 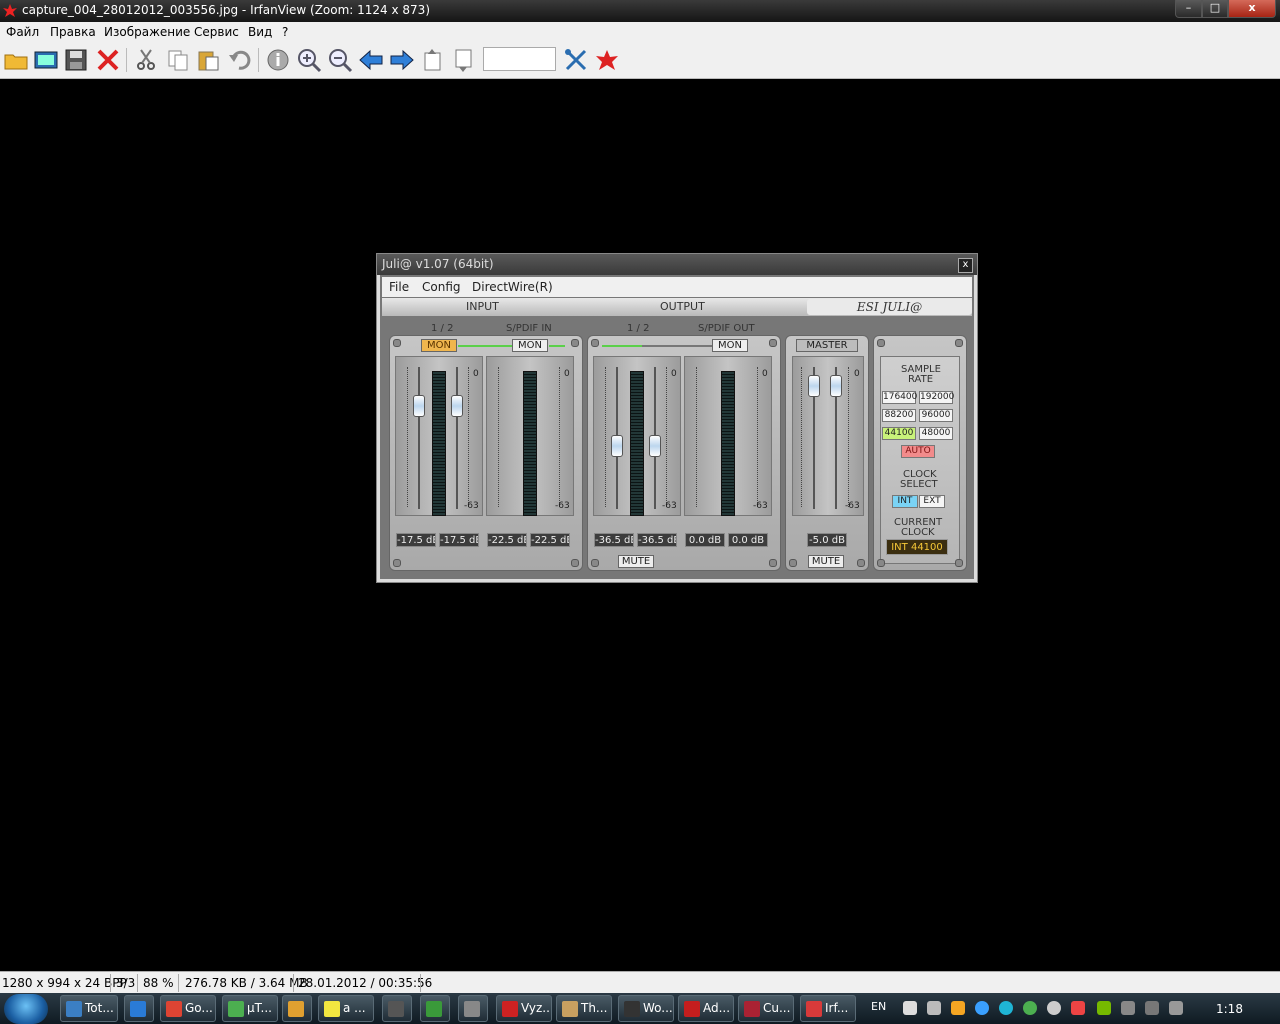 What do you see at coordinates (905, 501) in the screenshot?
I see `clock-int-button: INT` at bounding box center [905, 501].